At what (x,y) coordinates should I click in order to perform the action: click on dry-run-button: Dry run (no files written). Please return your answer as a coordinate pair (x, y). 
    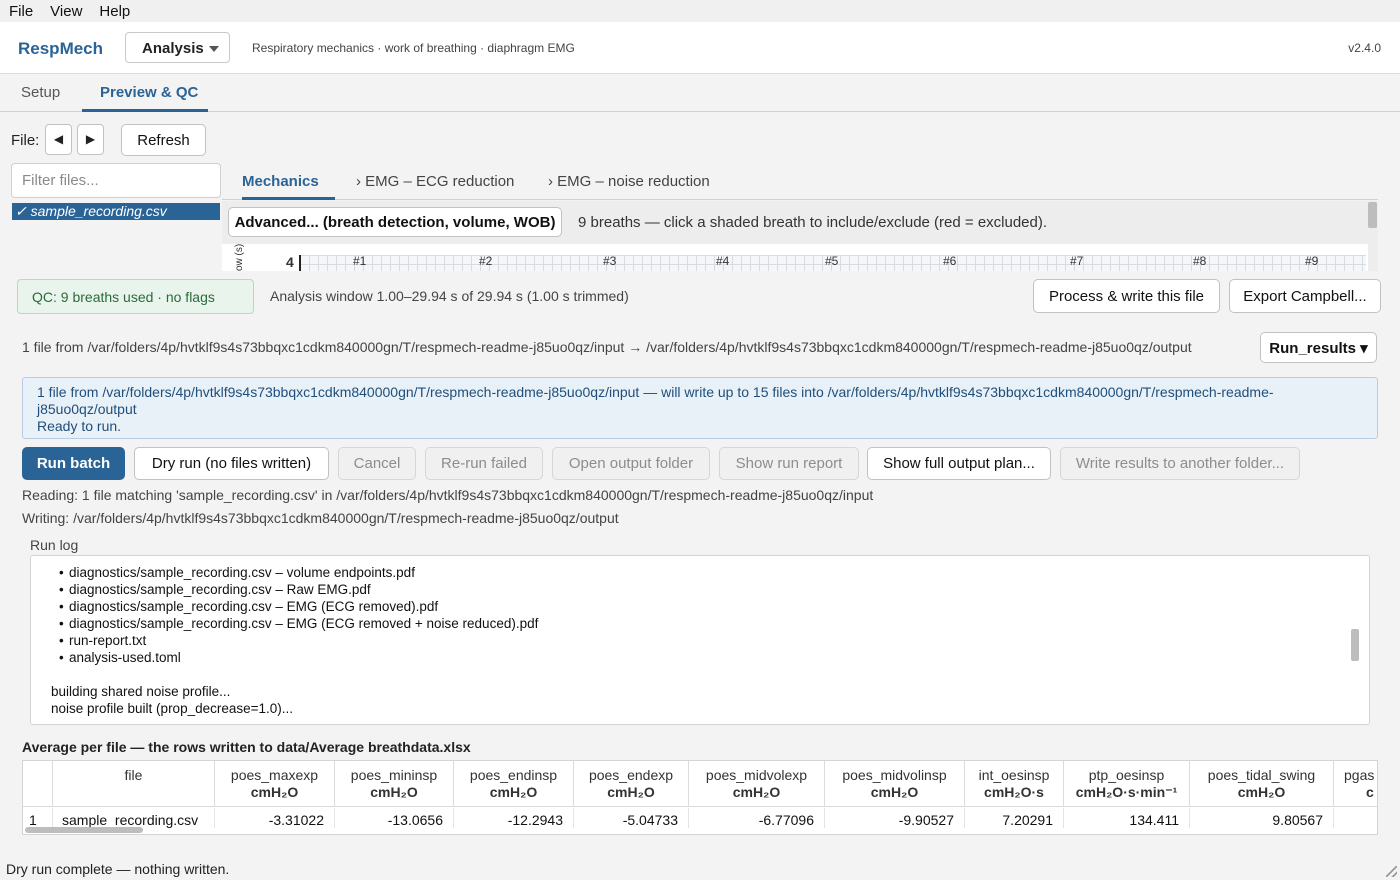
    Looking at the image, I should click on (231, 463).